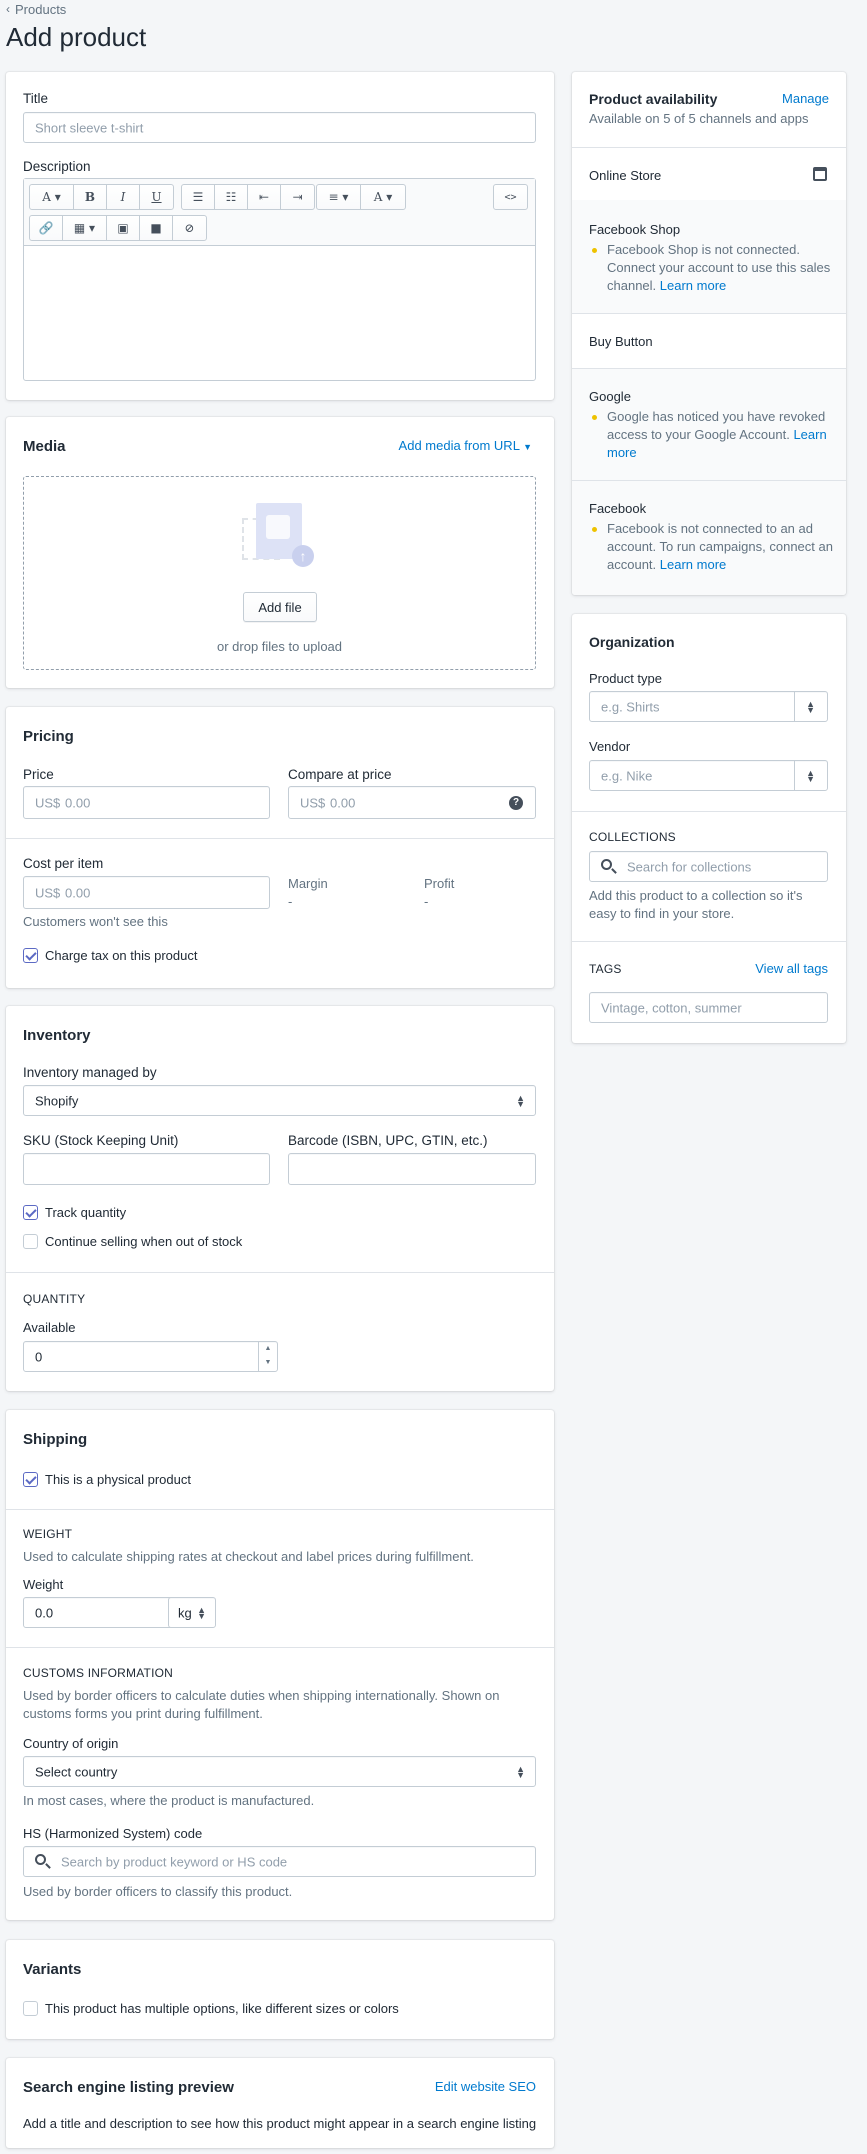 The width and height of the screenshot is (867, 2154). Describe the element at coordinates (279, 1100) in the screenshot. I see `managed-by-select: Shopify ▲ ▼` at that location.